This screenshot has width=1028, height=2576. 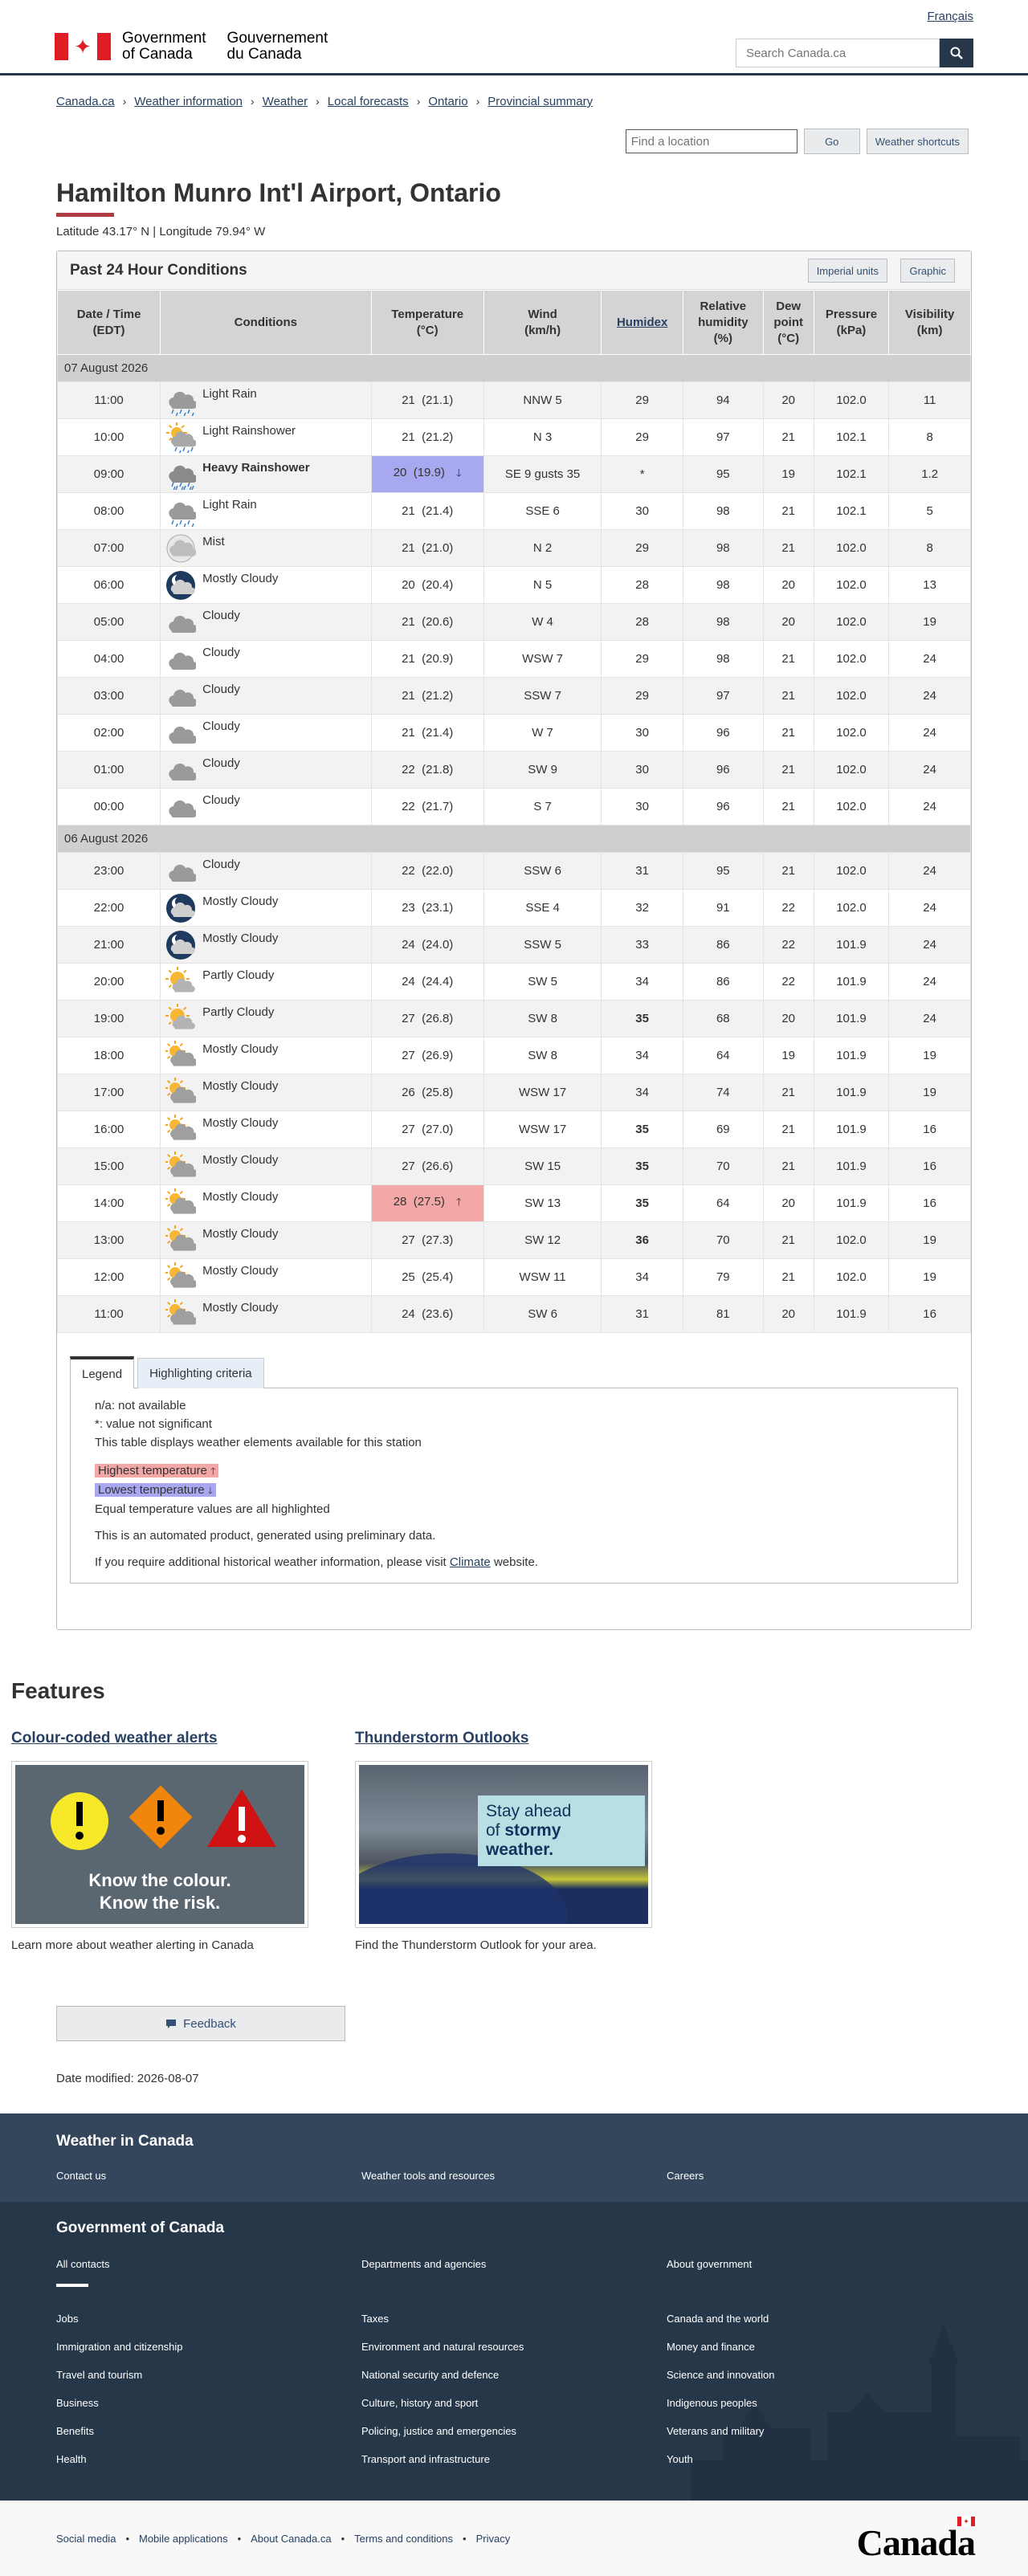 I want to click on breadcrumb-link: Provincial summary, so click(x=540, y=101).